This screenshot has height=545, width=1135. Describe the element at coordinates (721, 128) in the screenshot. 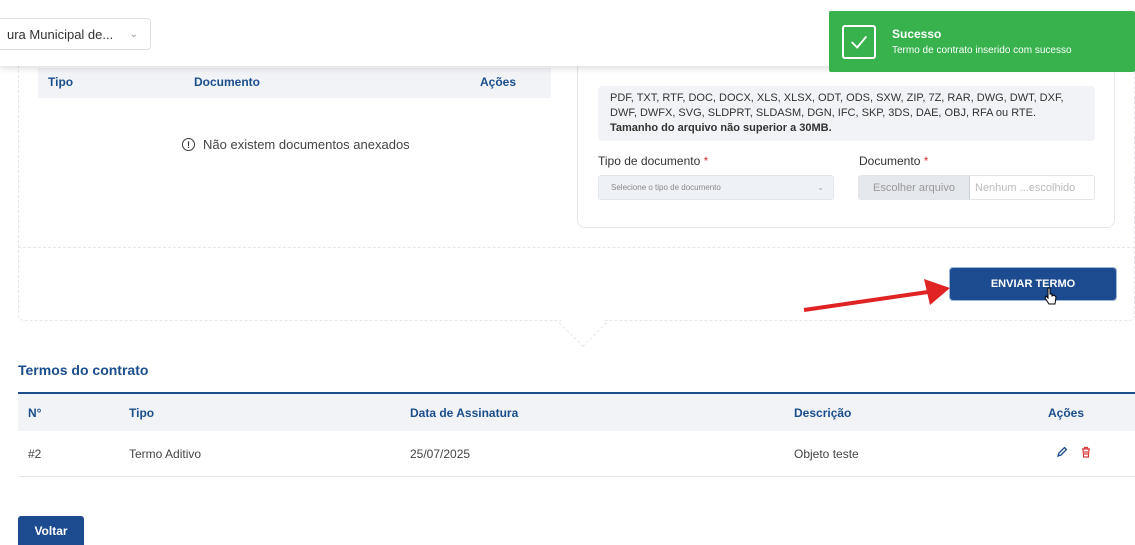

I see `size-limit: Tamanho do arquivo não superior a 30MB.` at that location.